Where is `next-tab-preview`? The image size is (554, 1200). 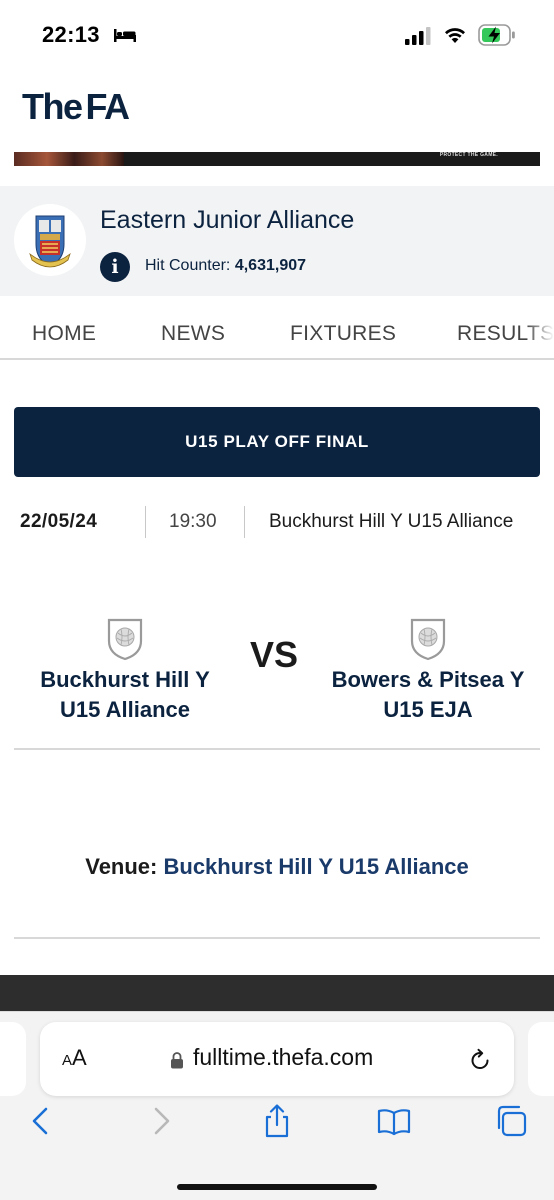 next-tab-preview is located at coordinates (541, 1059).